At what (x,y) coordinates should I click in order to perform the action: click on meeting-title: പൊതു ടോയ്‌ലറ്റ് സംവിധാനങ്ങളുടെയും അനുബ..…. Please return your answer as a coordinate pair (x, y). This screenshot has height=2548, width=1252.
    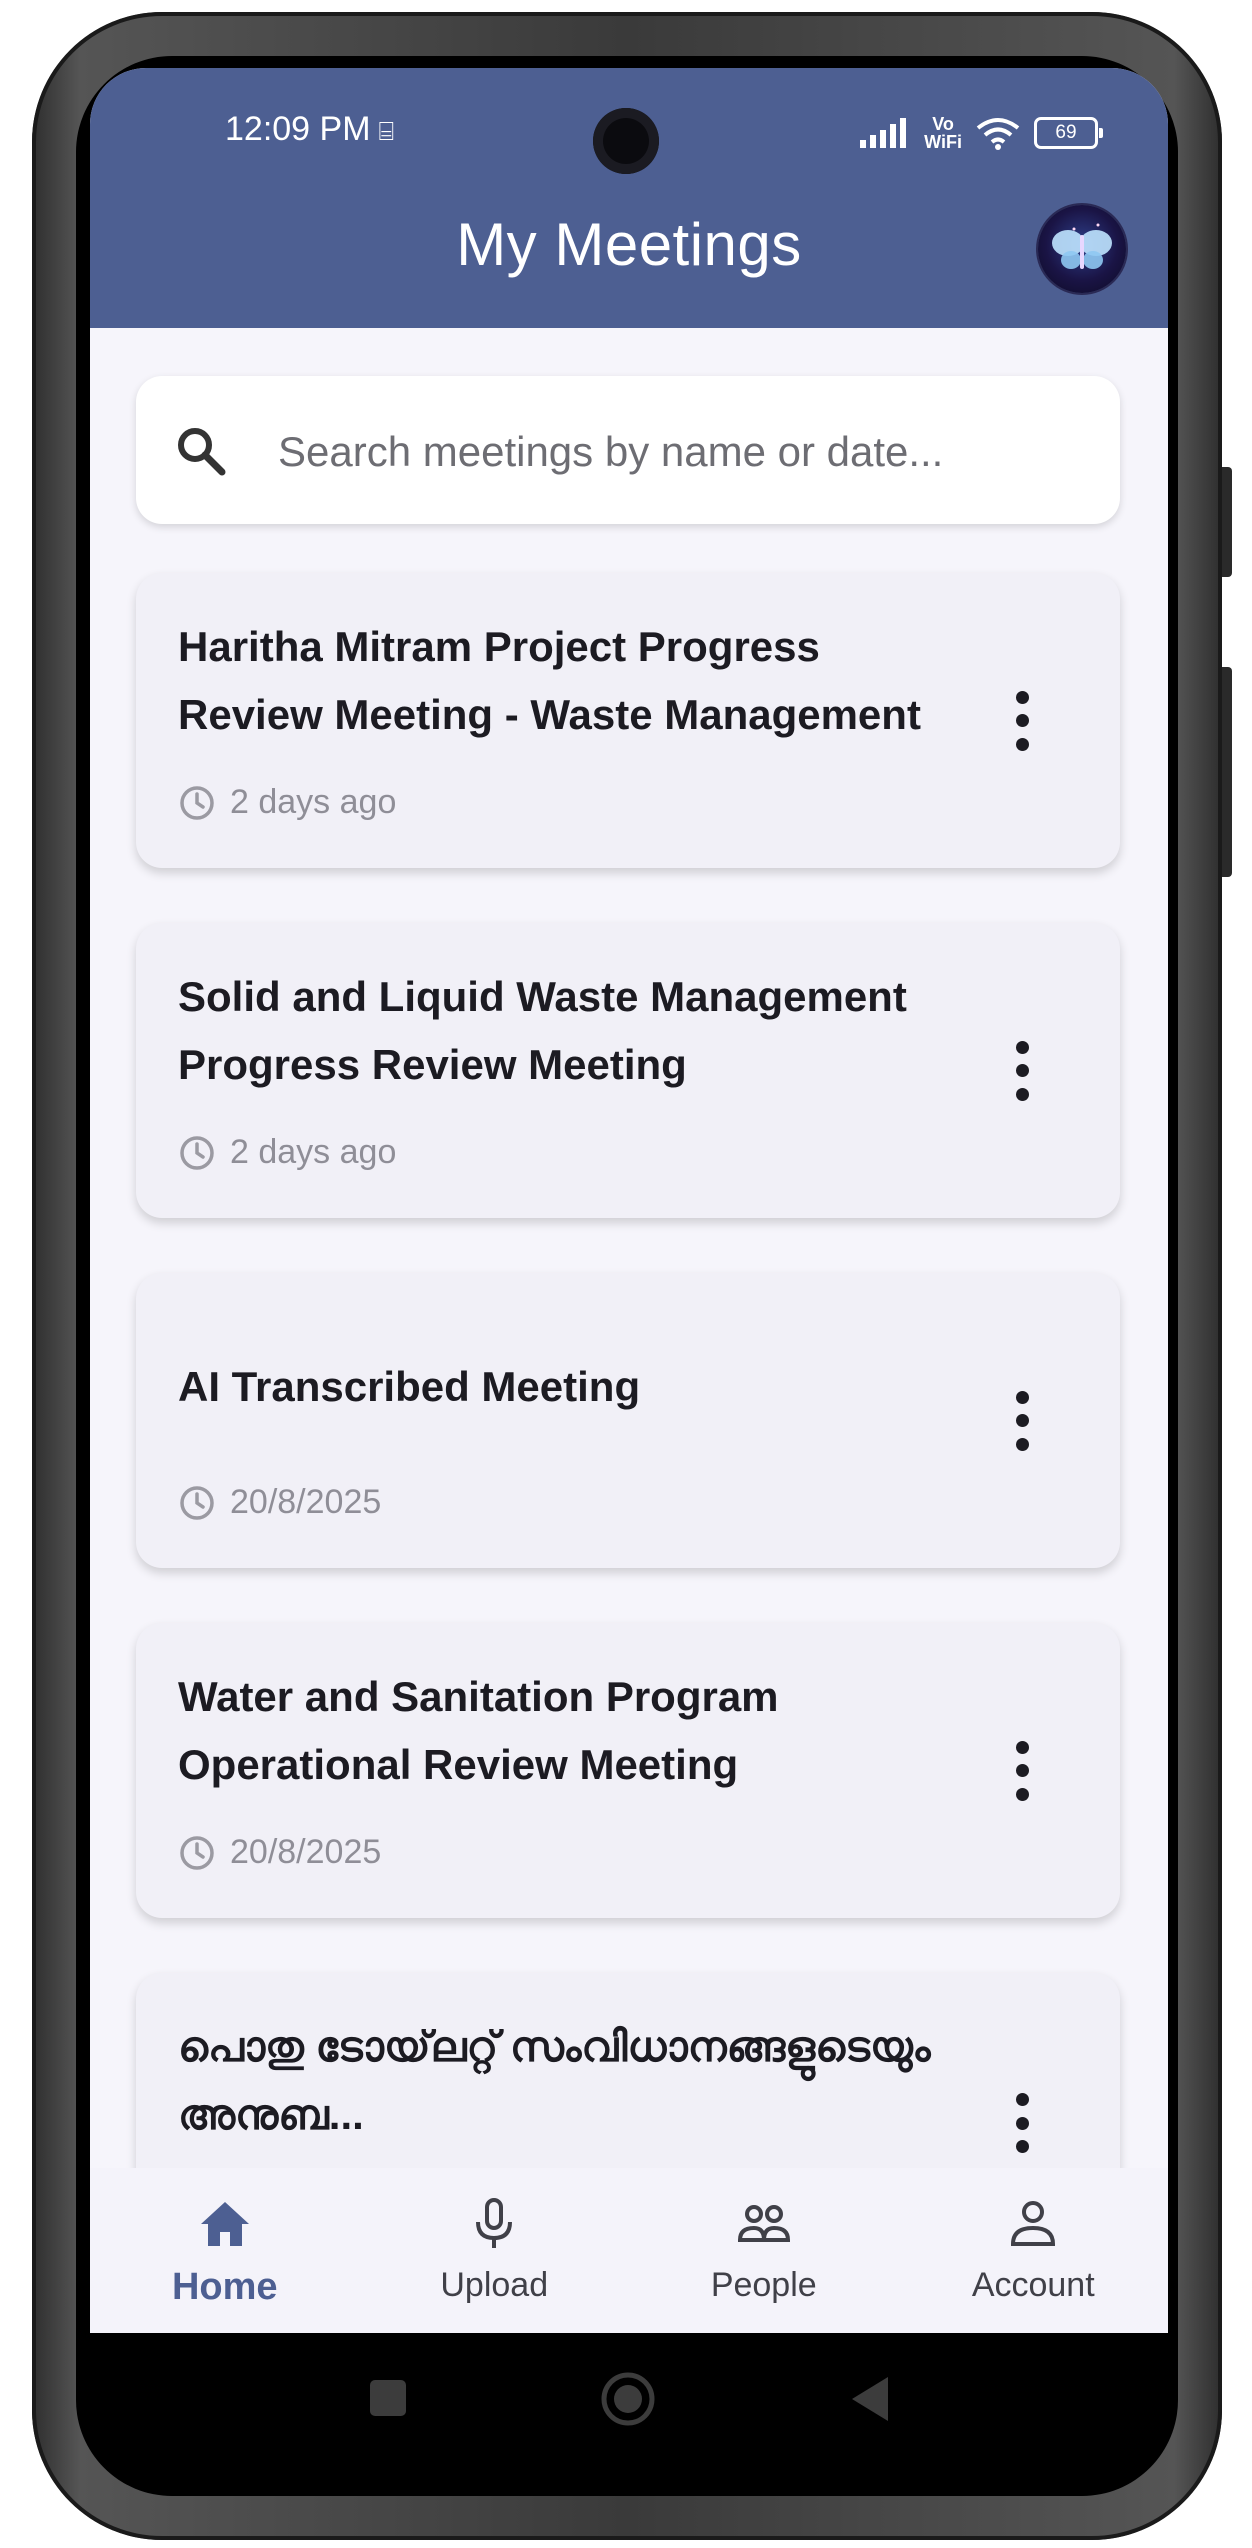
    Looking at the image, I should click on (554, 2080).